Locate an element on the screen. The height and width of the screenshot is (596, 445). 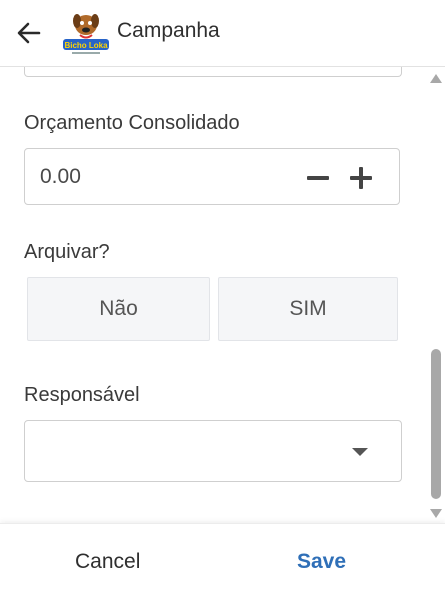
brand-logo: Bicho Loka is located at coordinates (86, 34).